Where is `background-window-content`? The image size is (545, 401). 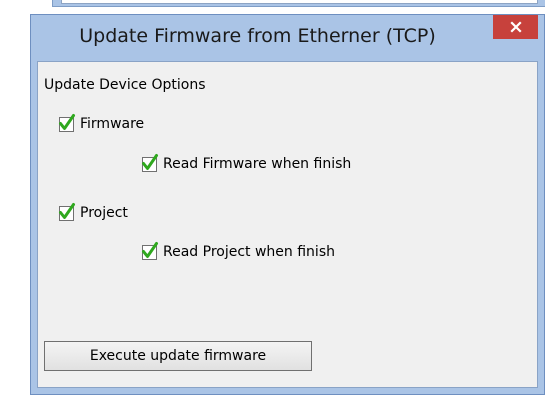
background-window-content is located at coordinates (299, 2).